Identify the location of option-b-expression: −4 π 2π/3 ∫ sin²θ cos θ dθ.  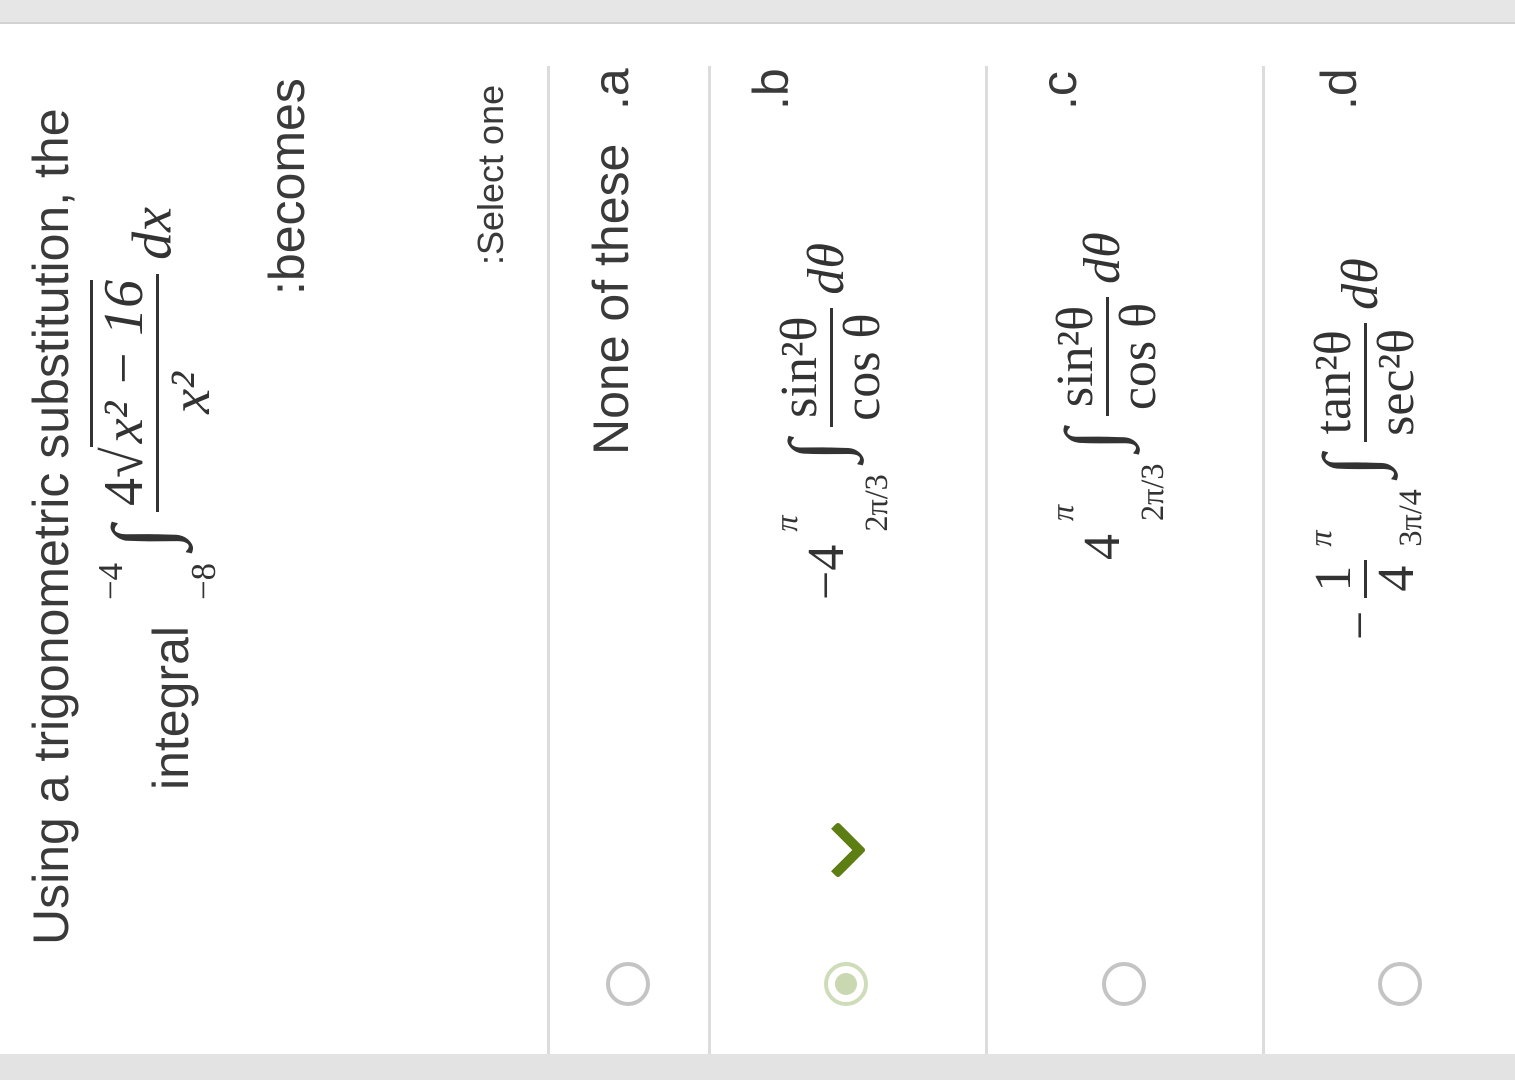
(831, 421).